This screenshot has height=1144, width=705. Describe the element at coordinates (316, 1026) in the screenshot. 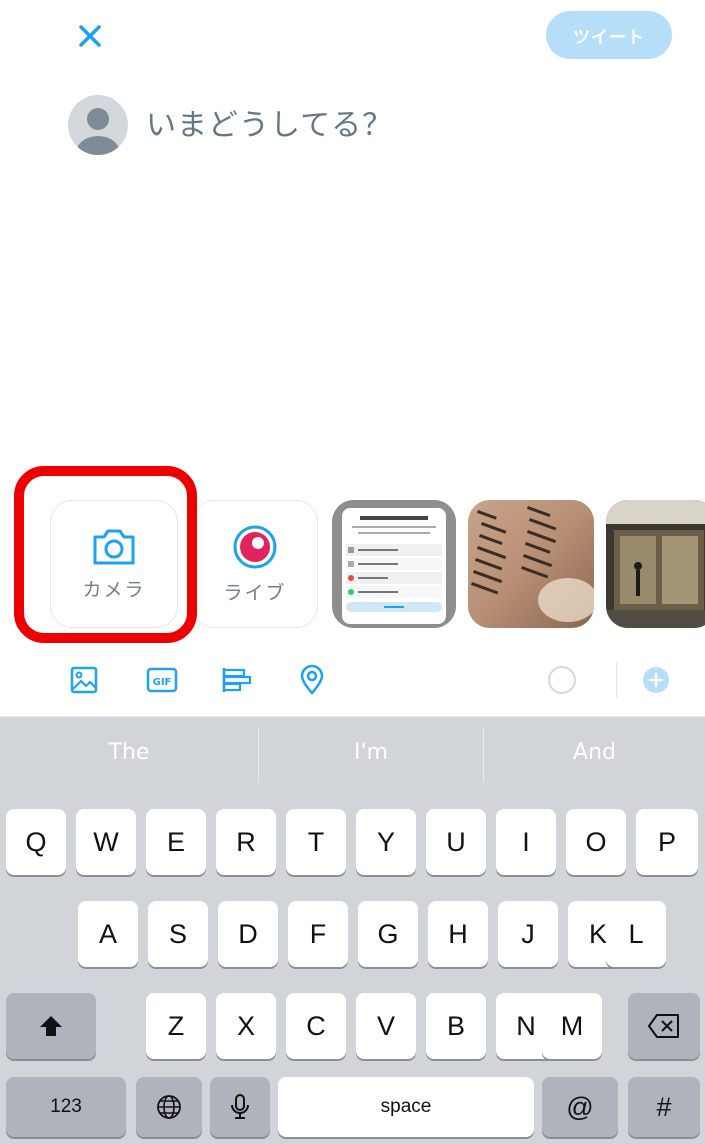

I see `key-c: C` at that location.